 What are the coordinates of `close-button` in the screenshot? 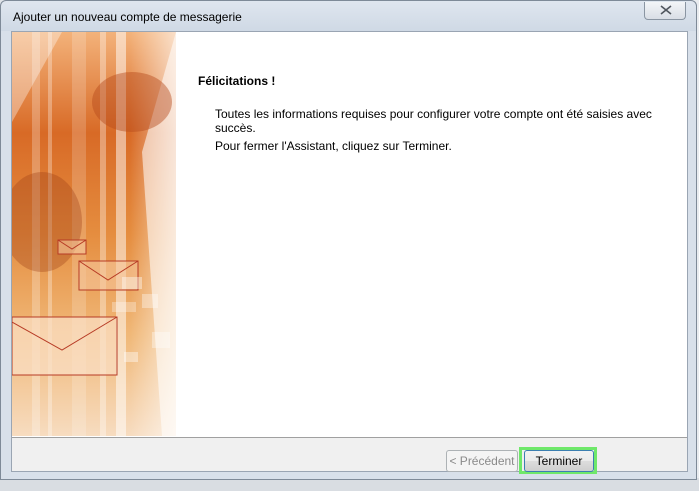 It's located at (665, 11).